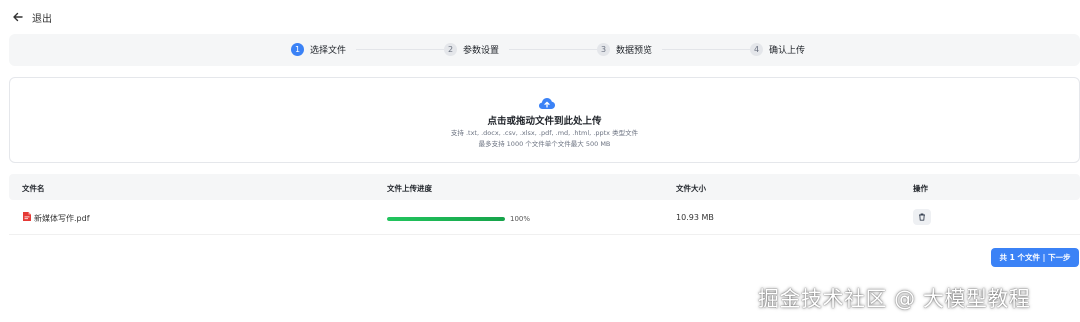 Image resolution: width=1080 pixels, height=322 pixels. What do you see at coordinates (42, 19) in the screenshot?
I see `back-label: 退出` at bounding box center [42, 19].